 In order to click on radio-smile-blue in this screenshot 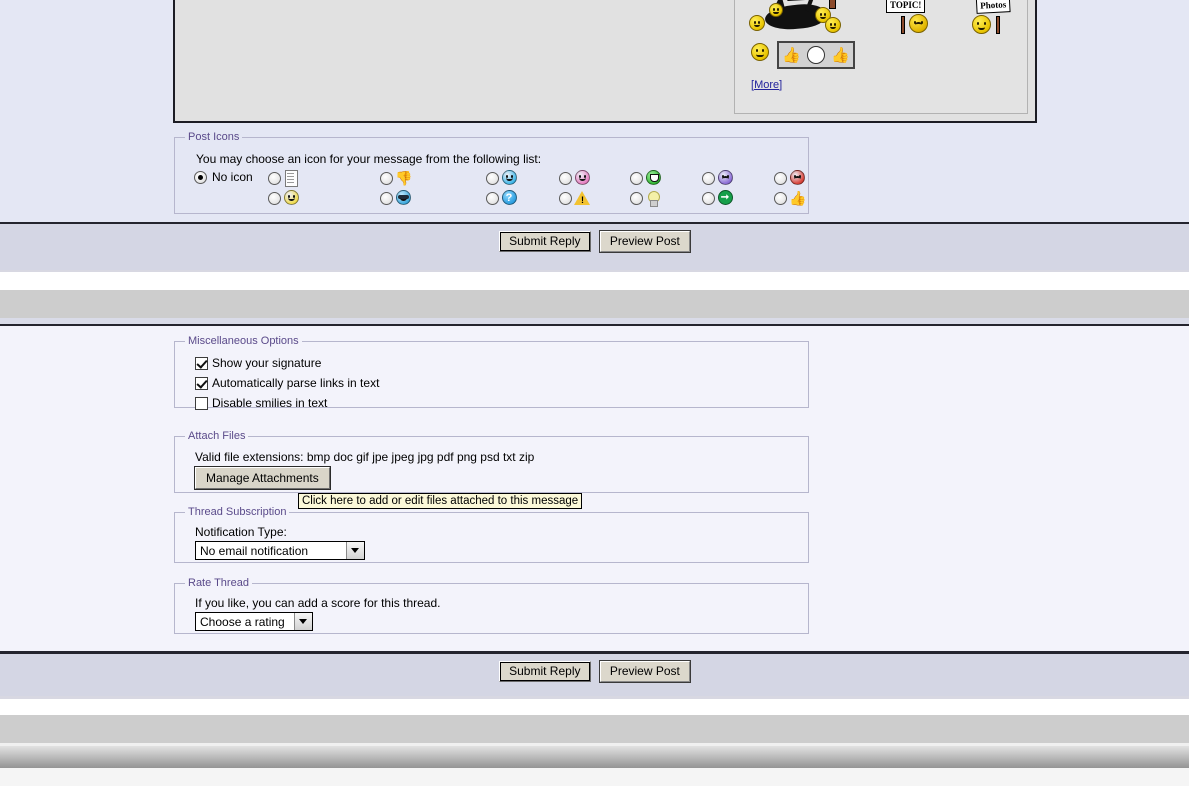, I will do `click(492, 178)`.